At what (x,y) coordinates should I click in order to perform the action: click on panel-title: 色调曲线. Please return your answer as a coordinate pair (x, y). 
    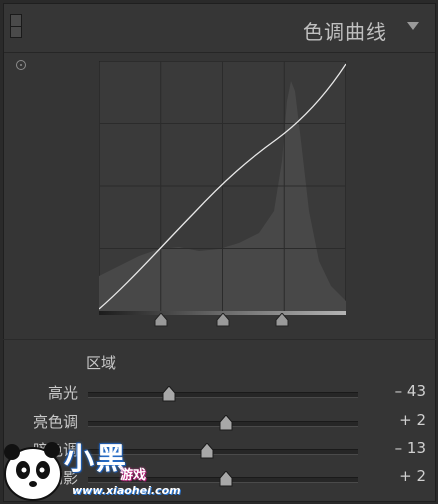
    Looking at the image, I should click on (345, 32).